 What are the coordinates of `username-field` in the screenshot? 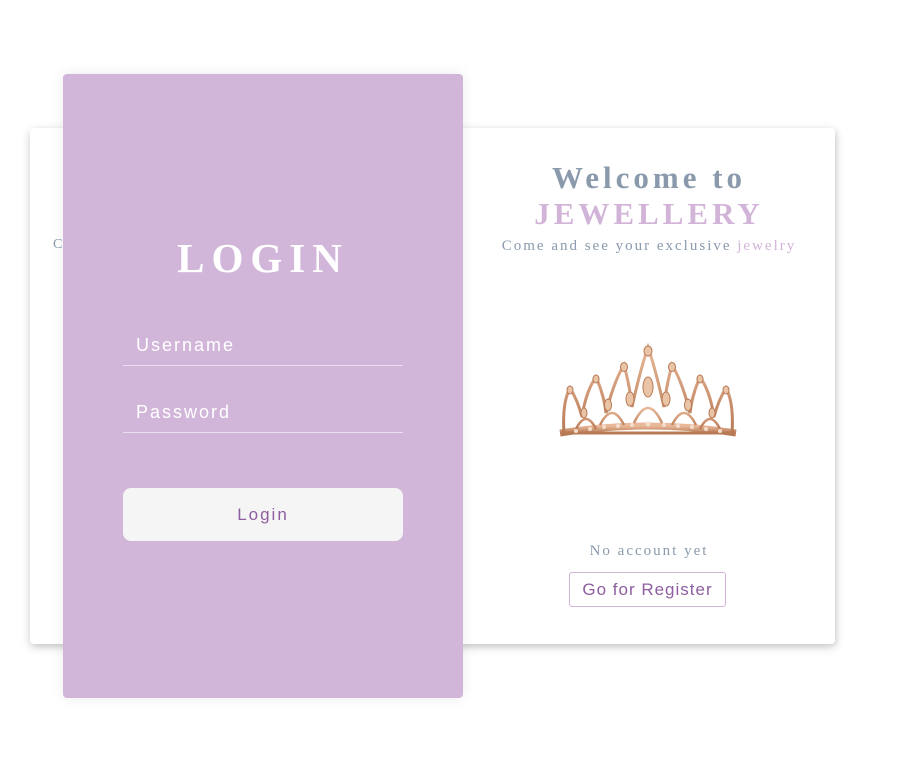 It's located at (263, 346).